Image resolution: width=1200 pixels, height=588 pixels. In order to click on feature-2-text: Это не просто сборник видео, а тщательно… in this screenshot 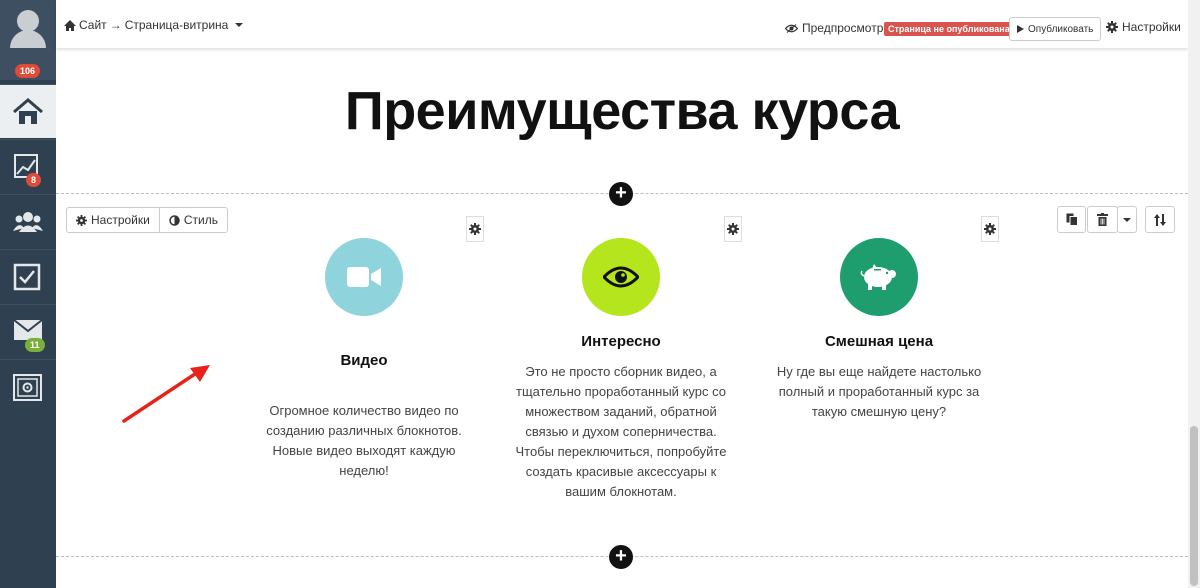, I will do `click(621, 432)`.